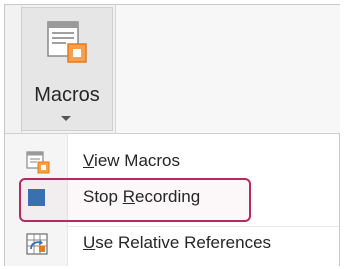 The height and width of the screenshot is (269, 344). What do you see at coordinates (38, 244) in the screenshot?
I see `relative-references-icon` at bounding box center [38, 244].